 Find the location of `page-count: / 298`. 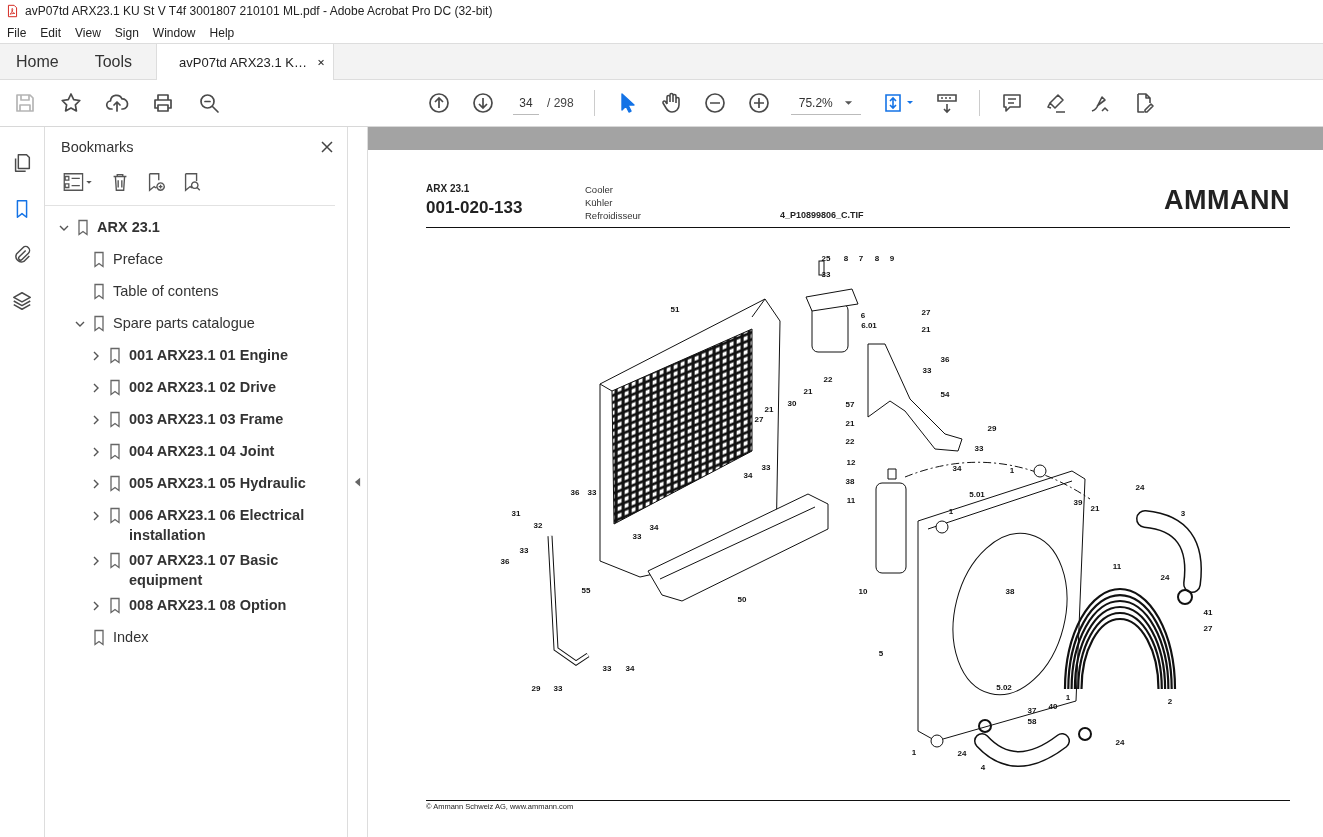

page-count: / 298 is located at coordinates (560, 103).